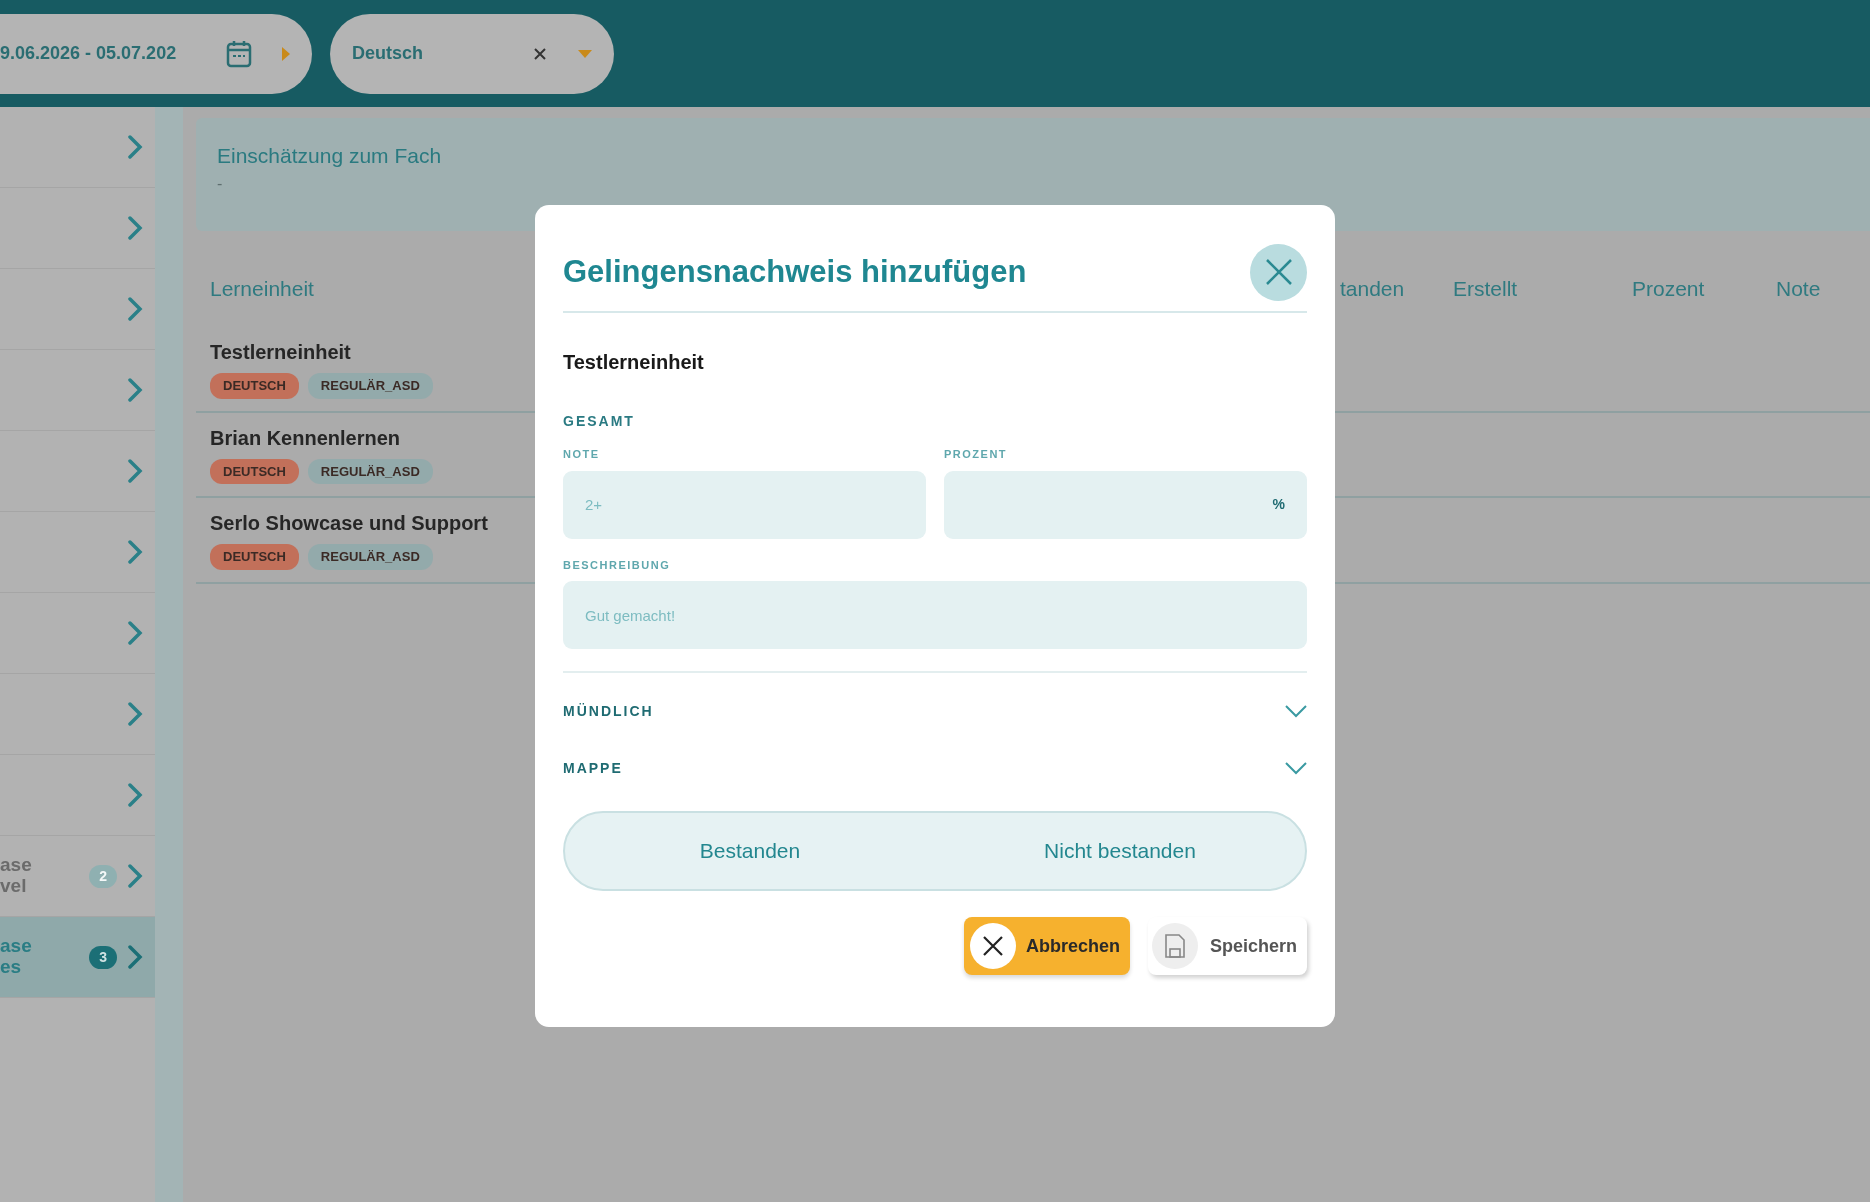 The height and width of the screenshot is (1202, 1870). Describe the element at coordinates (1046, 946) in the screenshot. I see `cancel-button: Abbrechen` at that location.